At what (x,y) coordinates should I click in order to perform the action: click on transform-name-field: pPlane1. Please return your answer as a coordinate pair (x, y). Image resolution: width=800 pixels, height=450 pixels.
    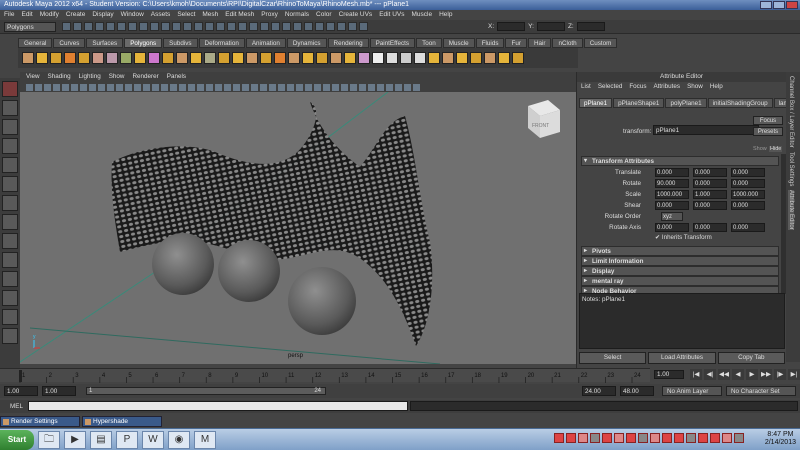
    Looking at the image, I should click on (706, 130).